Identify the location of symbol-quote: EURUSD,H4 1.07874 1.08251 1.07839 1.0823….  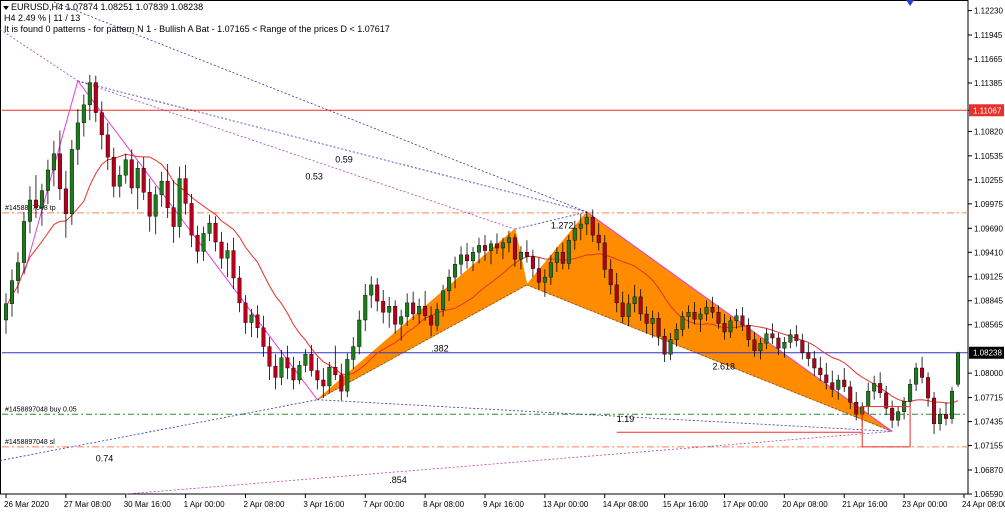
(107, 7).